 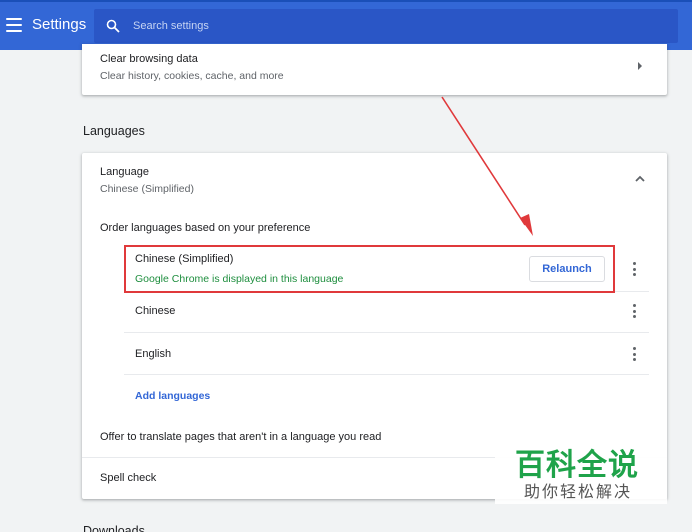 What do you see at coordinates (640, 66) in the screenshot?
I see `chevron-right-icon` at bounding box center [640, 66].